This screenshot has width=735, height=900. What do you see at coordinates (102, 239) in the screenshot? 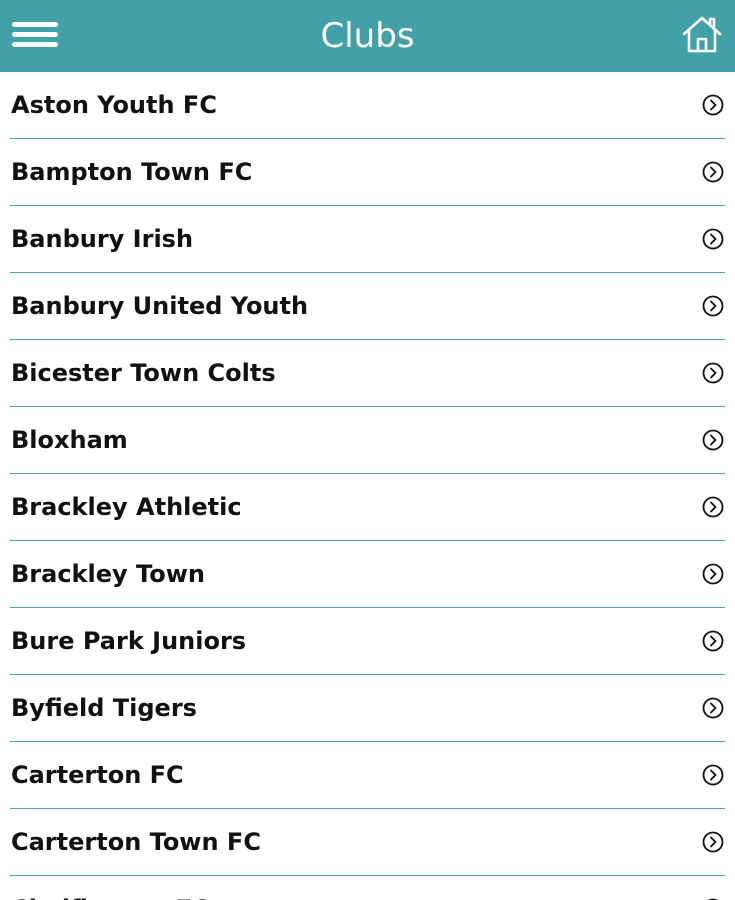
I see `club-name: Banbury Irish` at bounding box center [102, 239].